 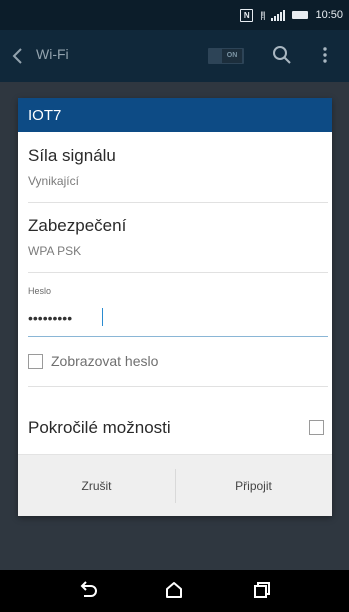 What do you see at coordinates (325, 55) in the screenshot?
I see `more-vert-icon` at bounding box center [325, 55].